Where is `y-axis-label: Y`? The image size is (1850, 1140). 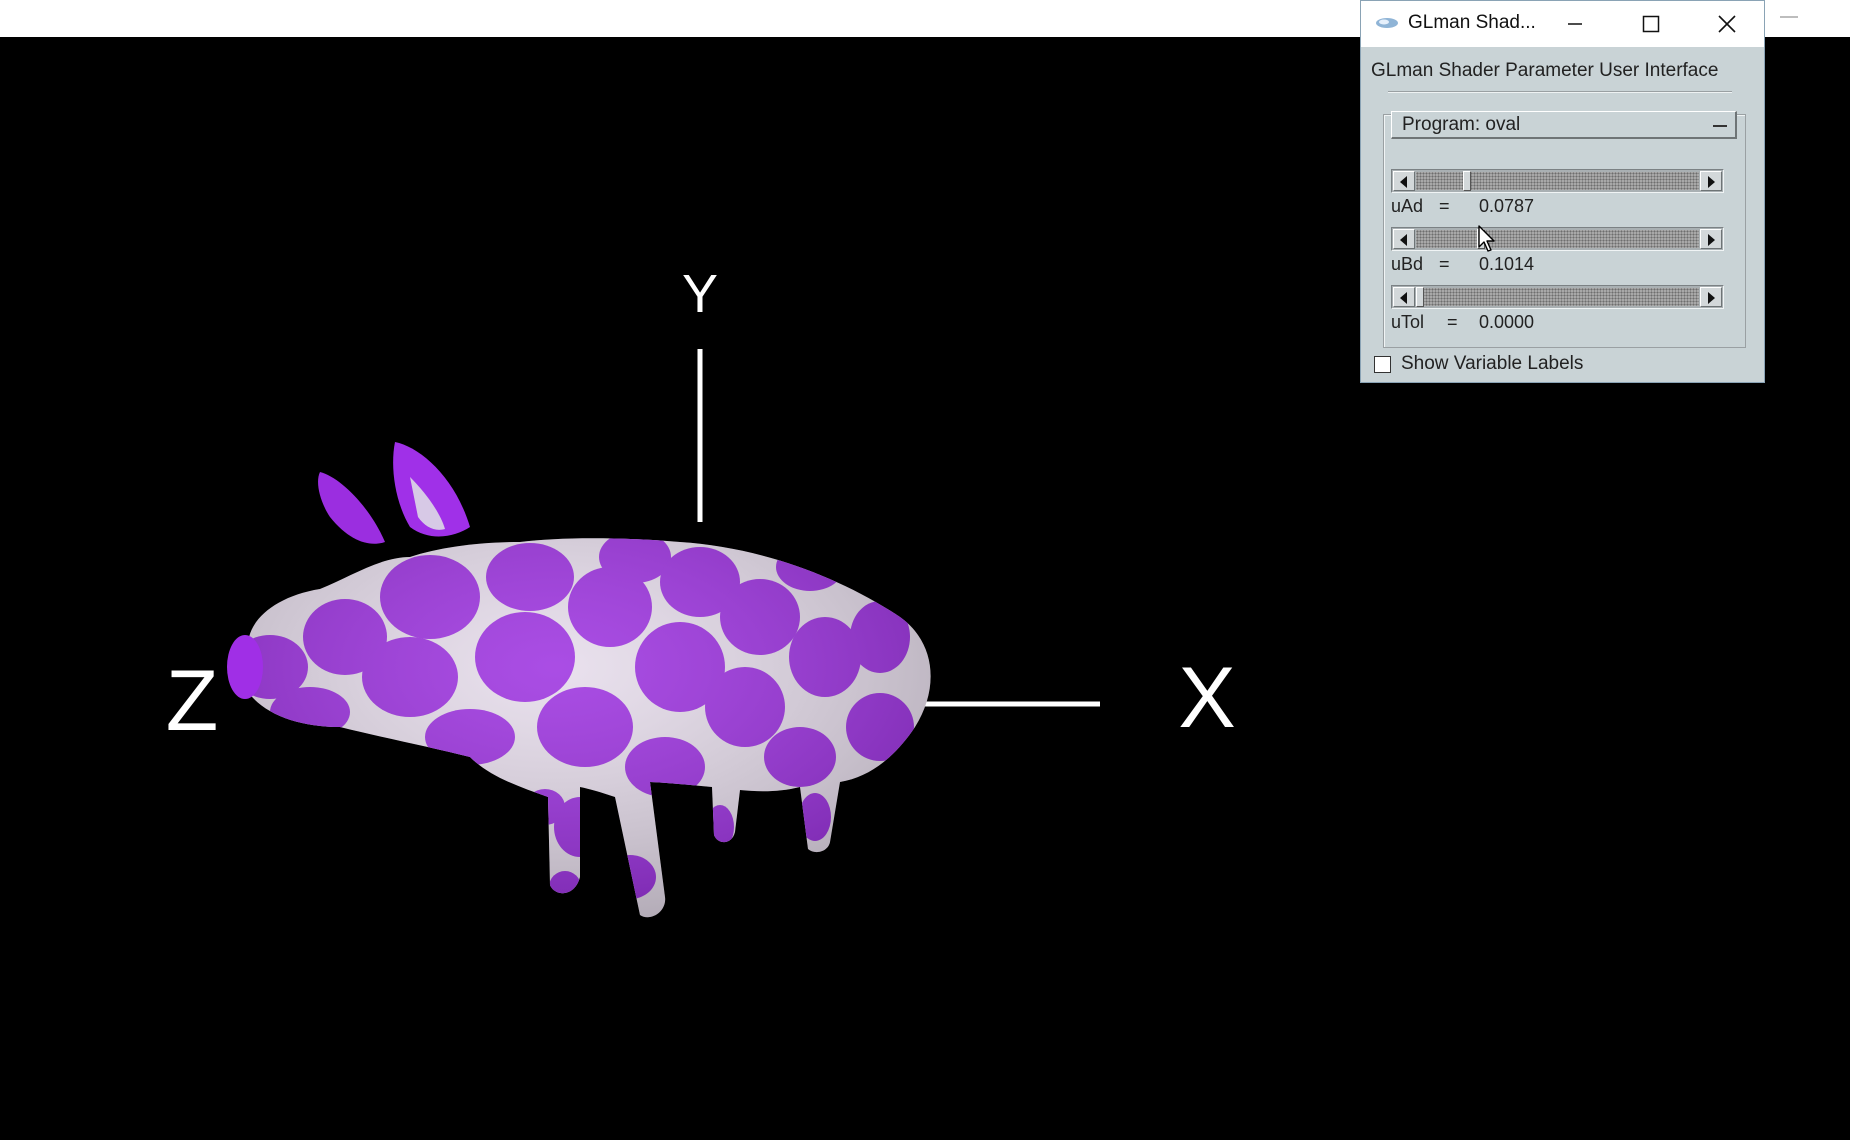
y-axis-label: Y is located at coordinates (700, 294).